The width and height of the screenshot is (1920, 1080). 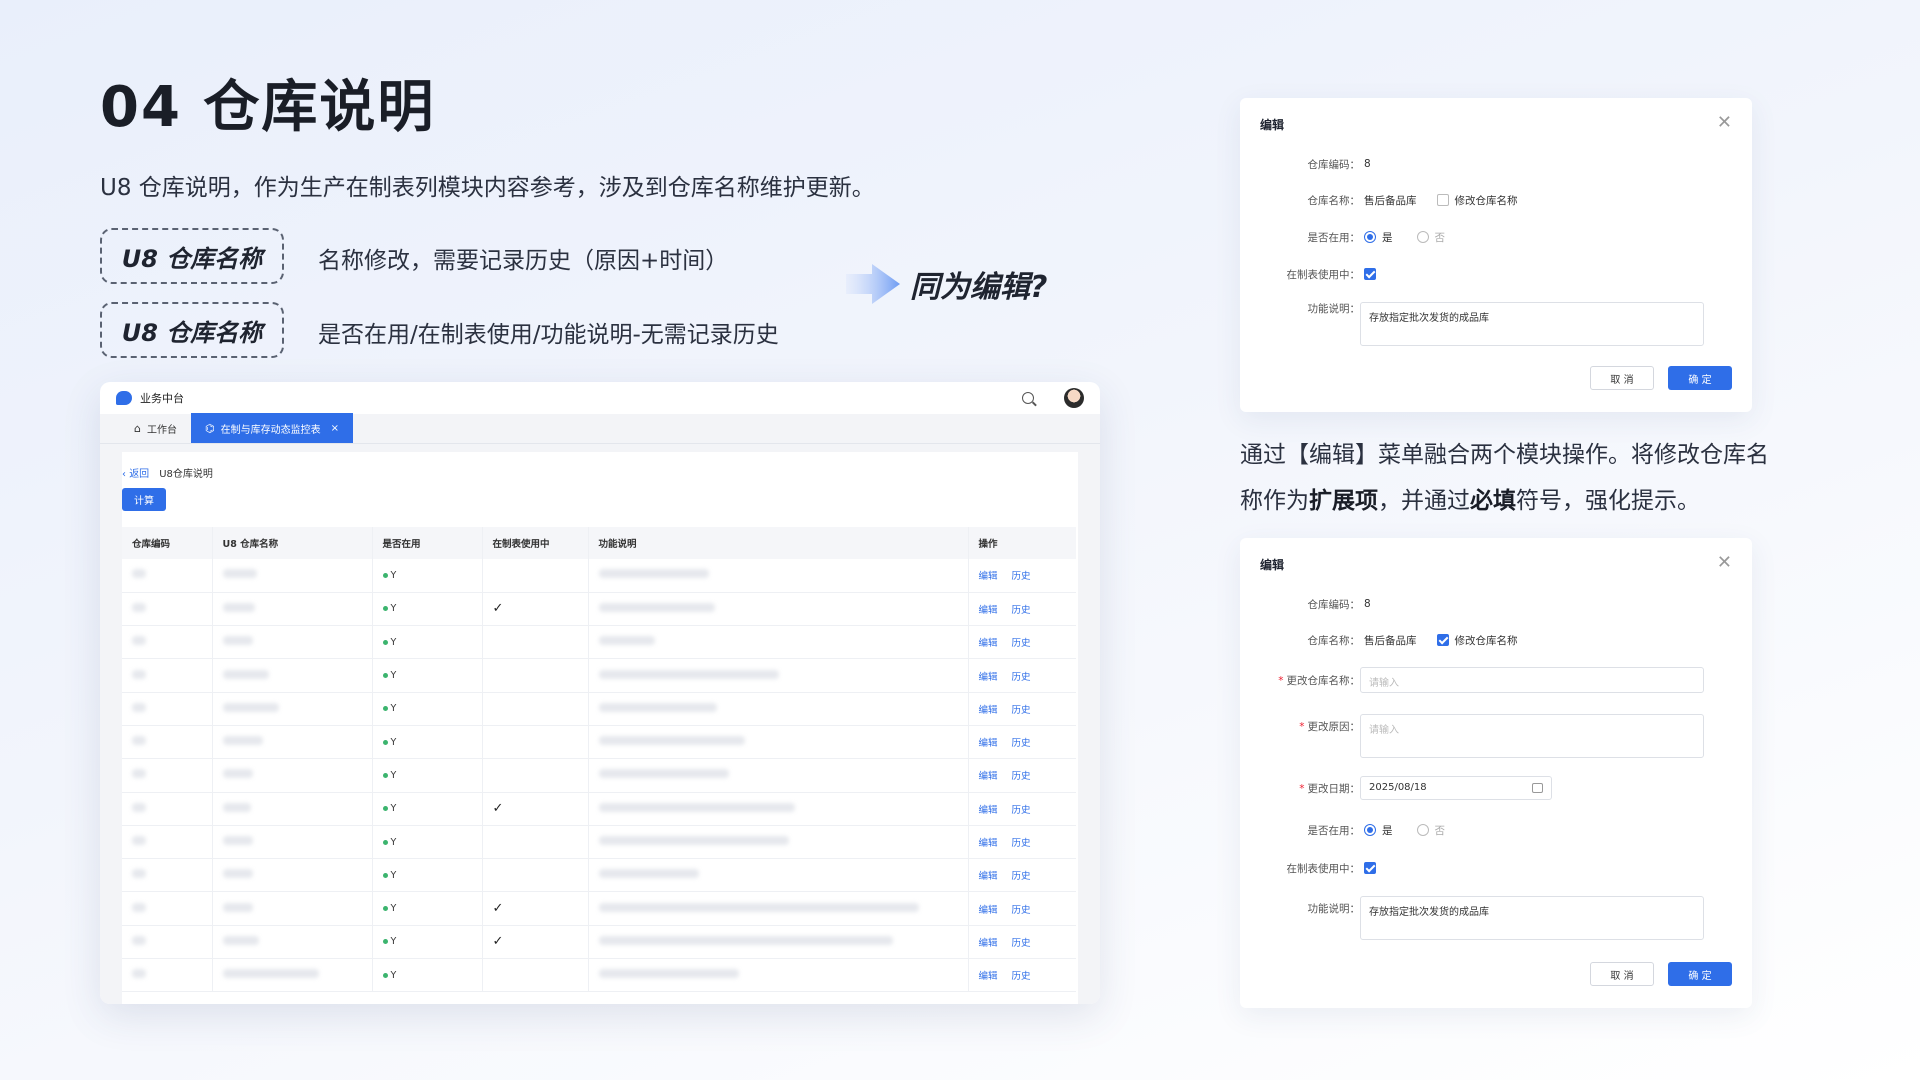 I want to click on col-header-in-use: 是否在用, so click(x=427, y=543).